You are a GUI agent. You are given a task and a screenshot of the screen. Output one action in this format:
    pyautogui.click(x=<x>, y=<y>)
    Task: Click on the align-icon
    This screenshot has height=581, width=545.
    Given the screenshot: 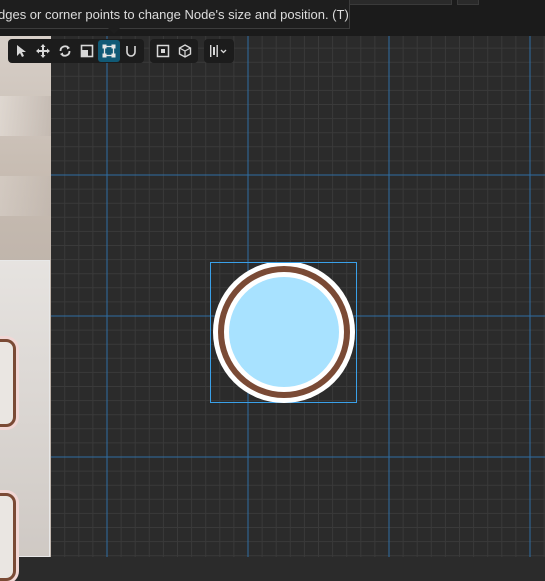 What is the action you would take?
    pyautogui.click(x=218, y=51)
    